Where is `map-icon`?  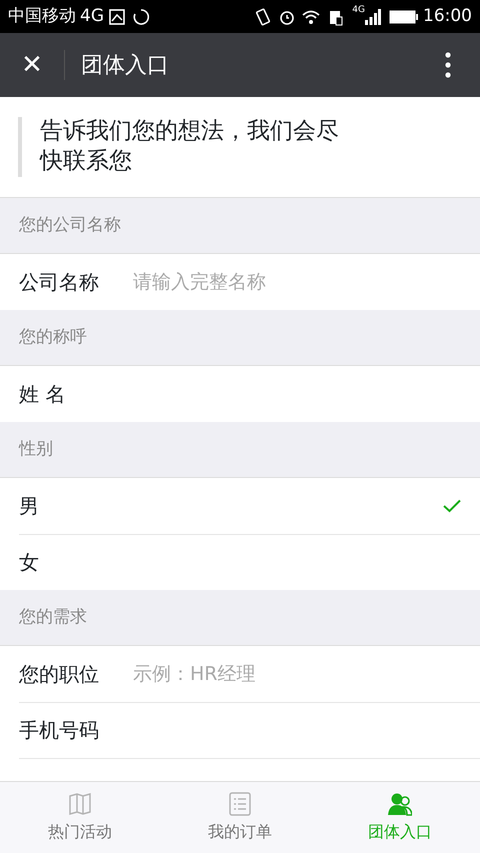 map-icon is located at coordinates (80, 804).